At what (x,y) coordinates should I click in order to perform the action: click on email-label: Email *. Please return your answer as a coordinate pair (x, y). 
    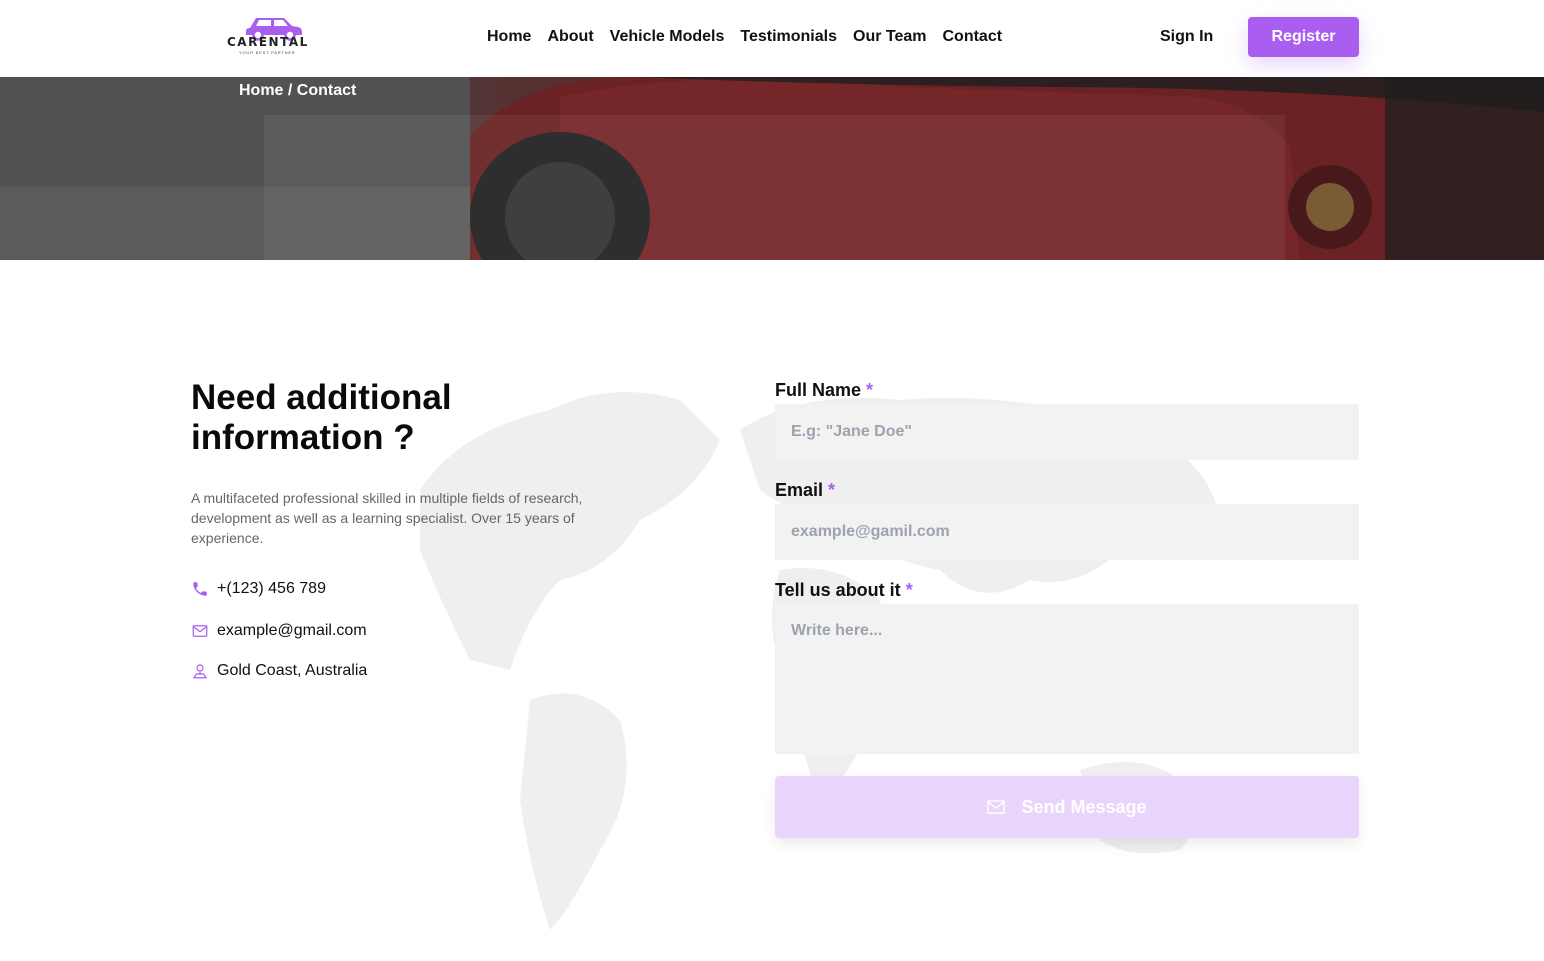
    Looking at the image, I should click on (1067, 491).